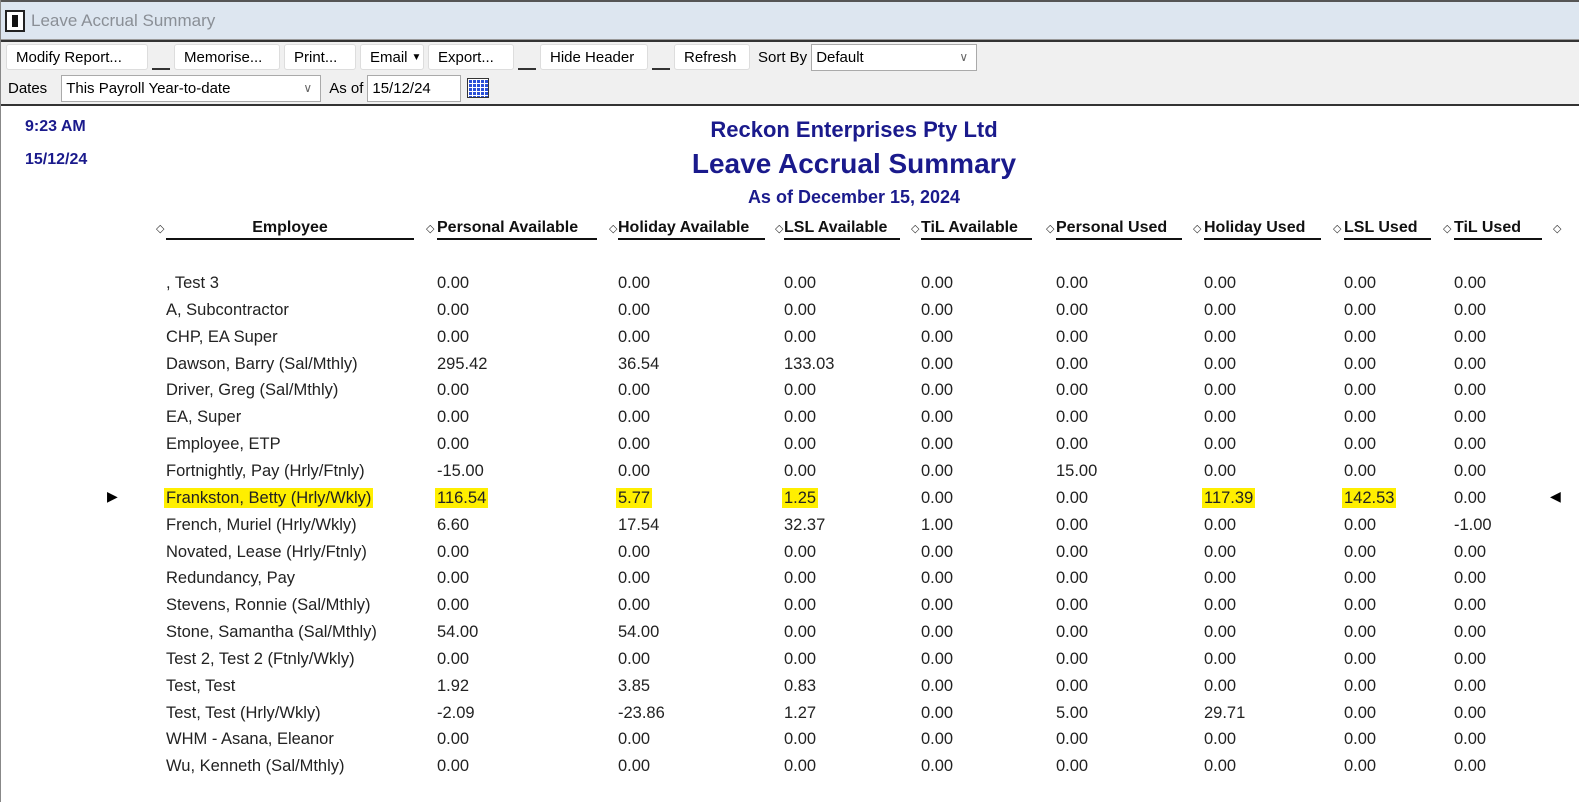 Image resolution: width=1579 pixels, height=802 pixels. Describe the element at coordinates (1119, 229) in the screenshot. I see `column-header: Personal Used` at that location.